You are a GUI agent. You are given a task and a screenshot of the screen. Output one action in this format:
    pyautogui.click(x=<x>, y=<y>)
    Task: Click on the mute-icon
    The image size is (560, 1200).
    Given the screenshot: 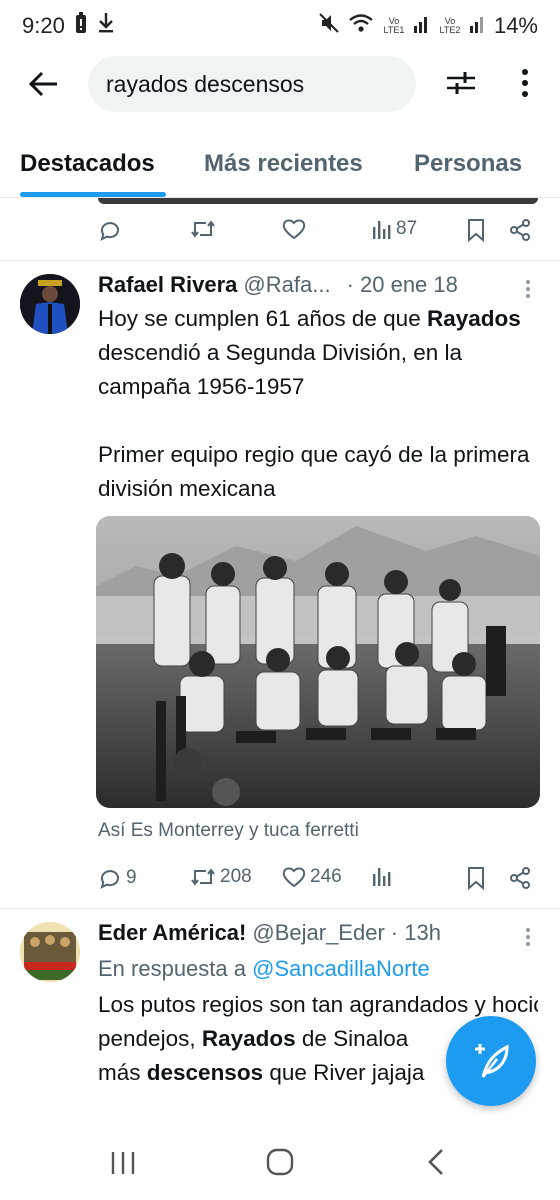 What is the action you would take?
    pyautogui.click(x=329, y=26)
    